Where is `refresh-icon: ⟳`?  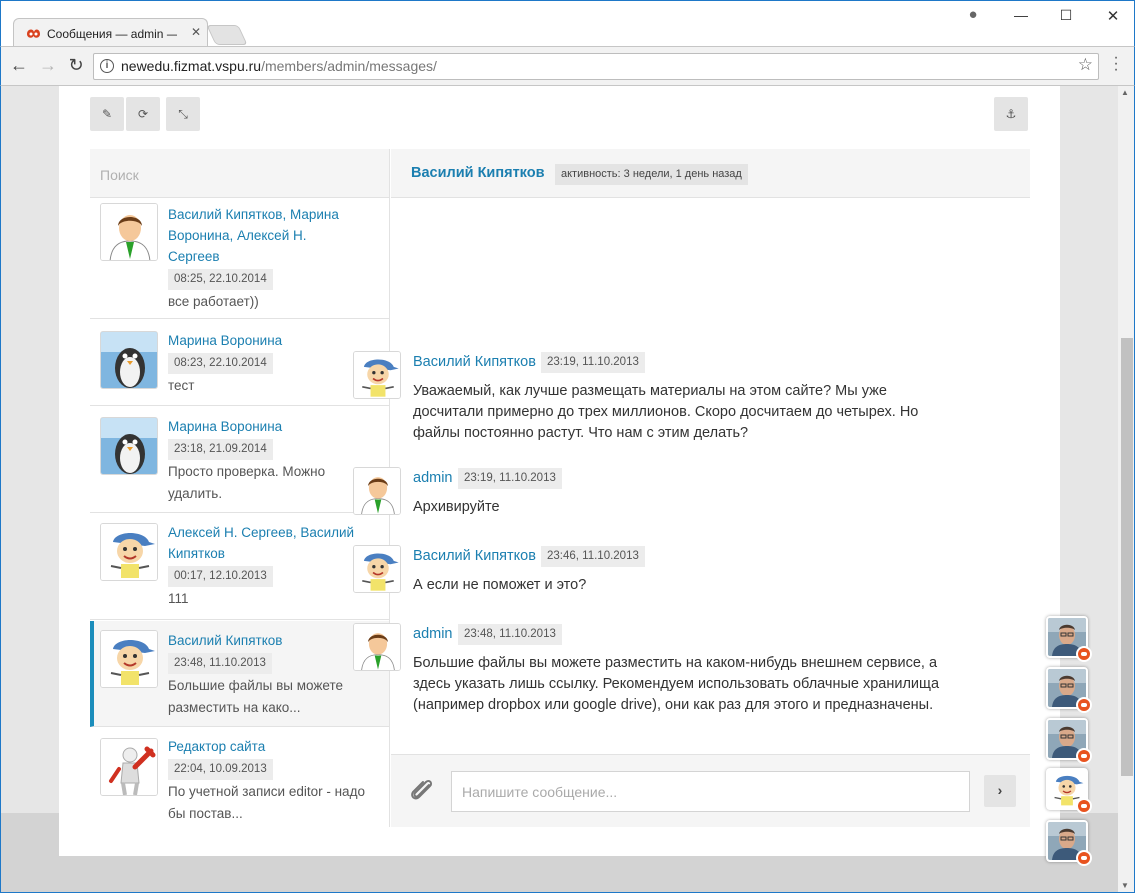 refresh-icon: ⟳ is located at coordinates (143, 114).